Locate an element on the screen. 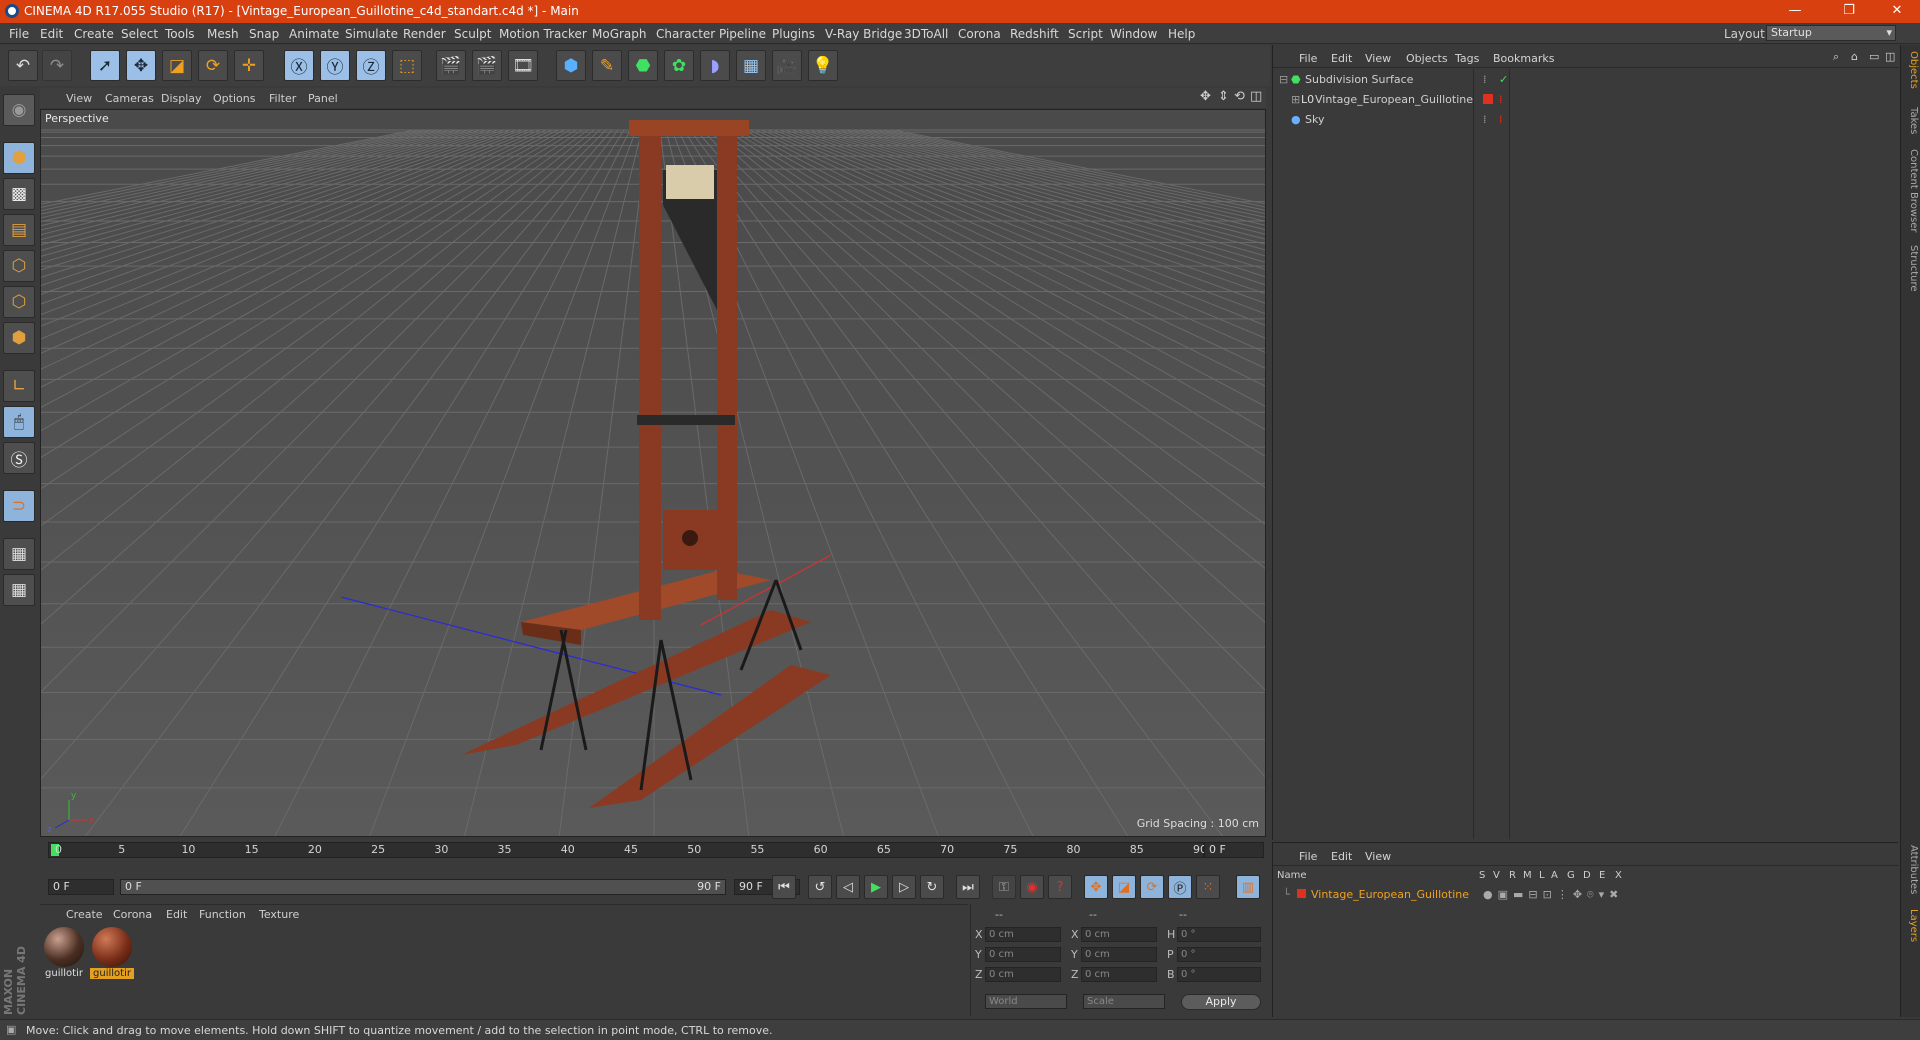 This screenshot has width=1920, height=1040. add-spline-button: ✎ is located at coordinates (607, 65).